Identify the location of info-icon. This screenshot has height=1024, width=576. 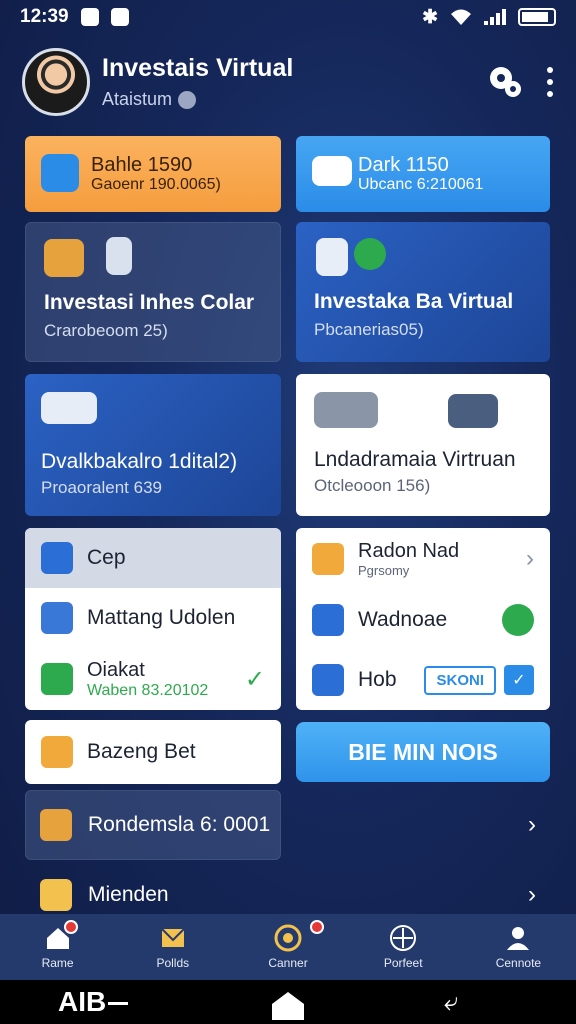
(187, 99).